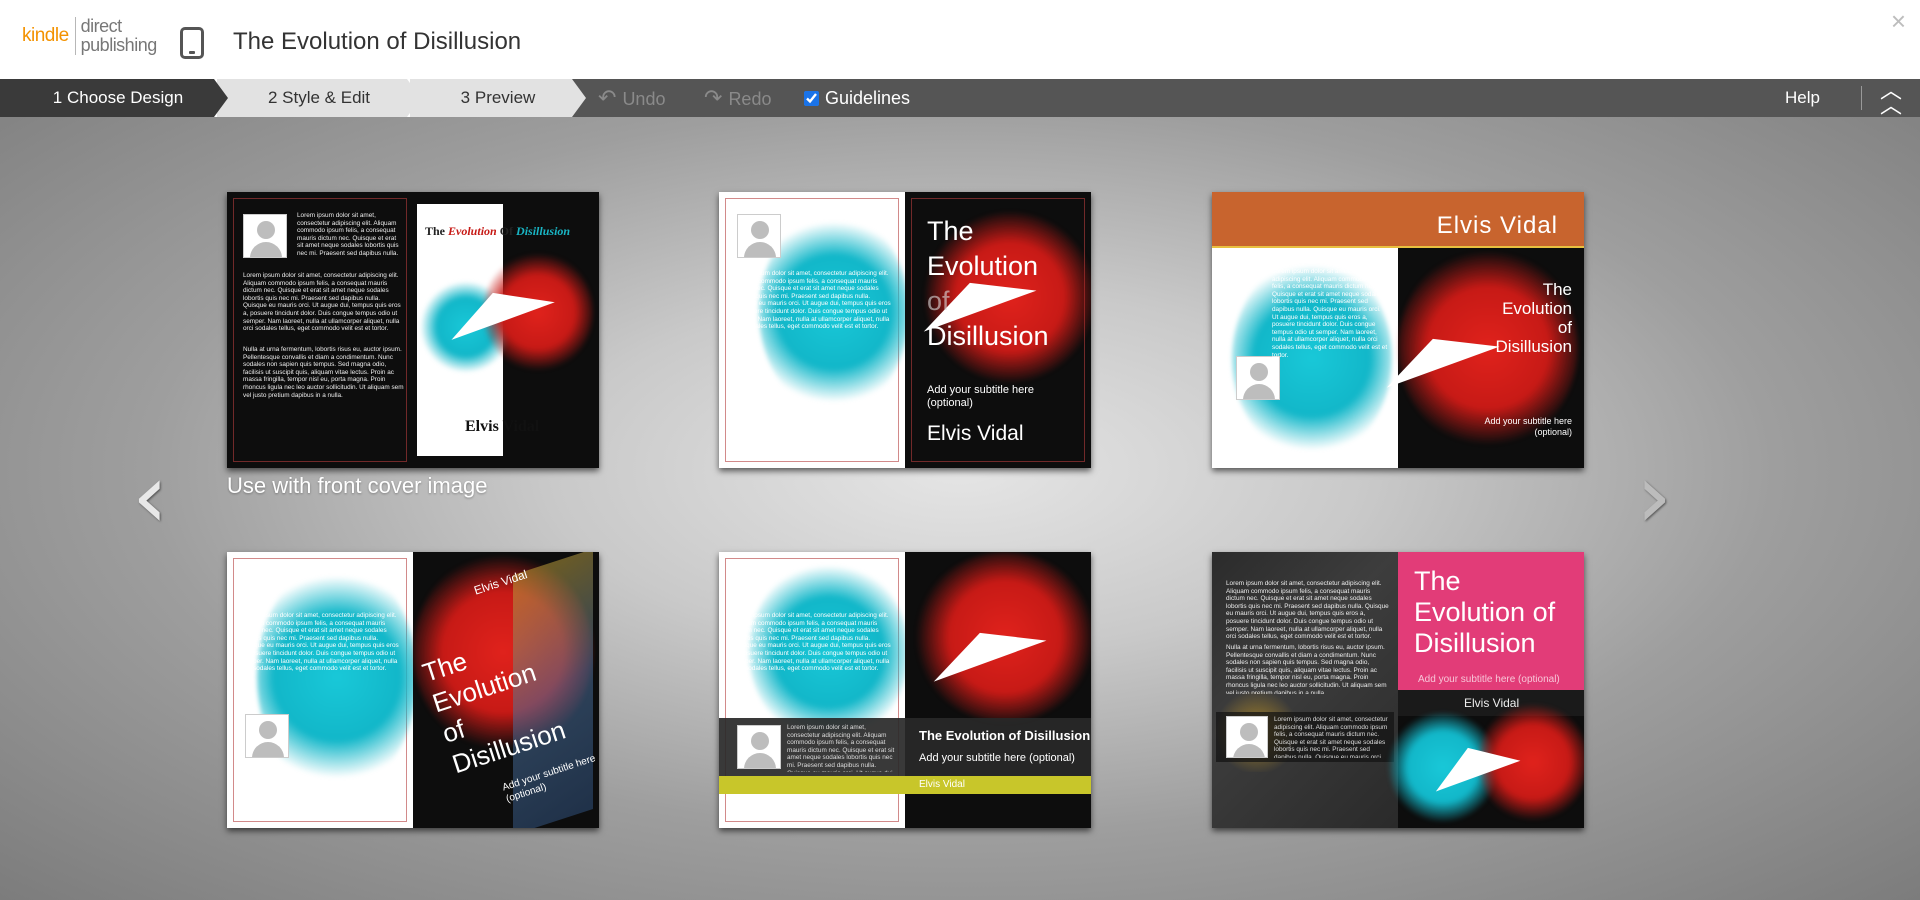 The width and height of the screenshot is (1920, 900). What do you see at coordinates (377, 41) in the screenshot?
I see `book-title: The Evolution of Disillusion` at bounding box center [377, 41].